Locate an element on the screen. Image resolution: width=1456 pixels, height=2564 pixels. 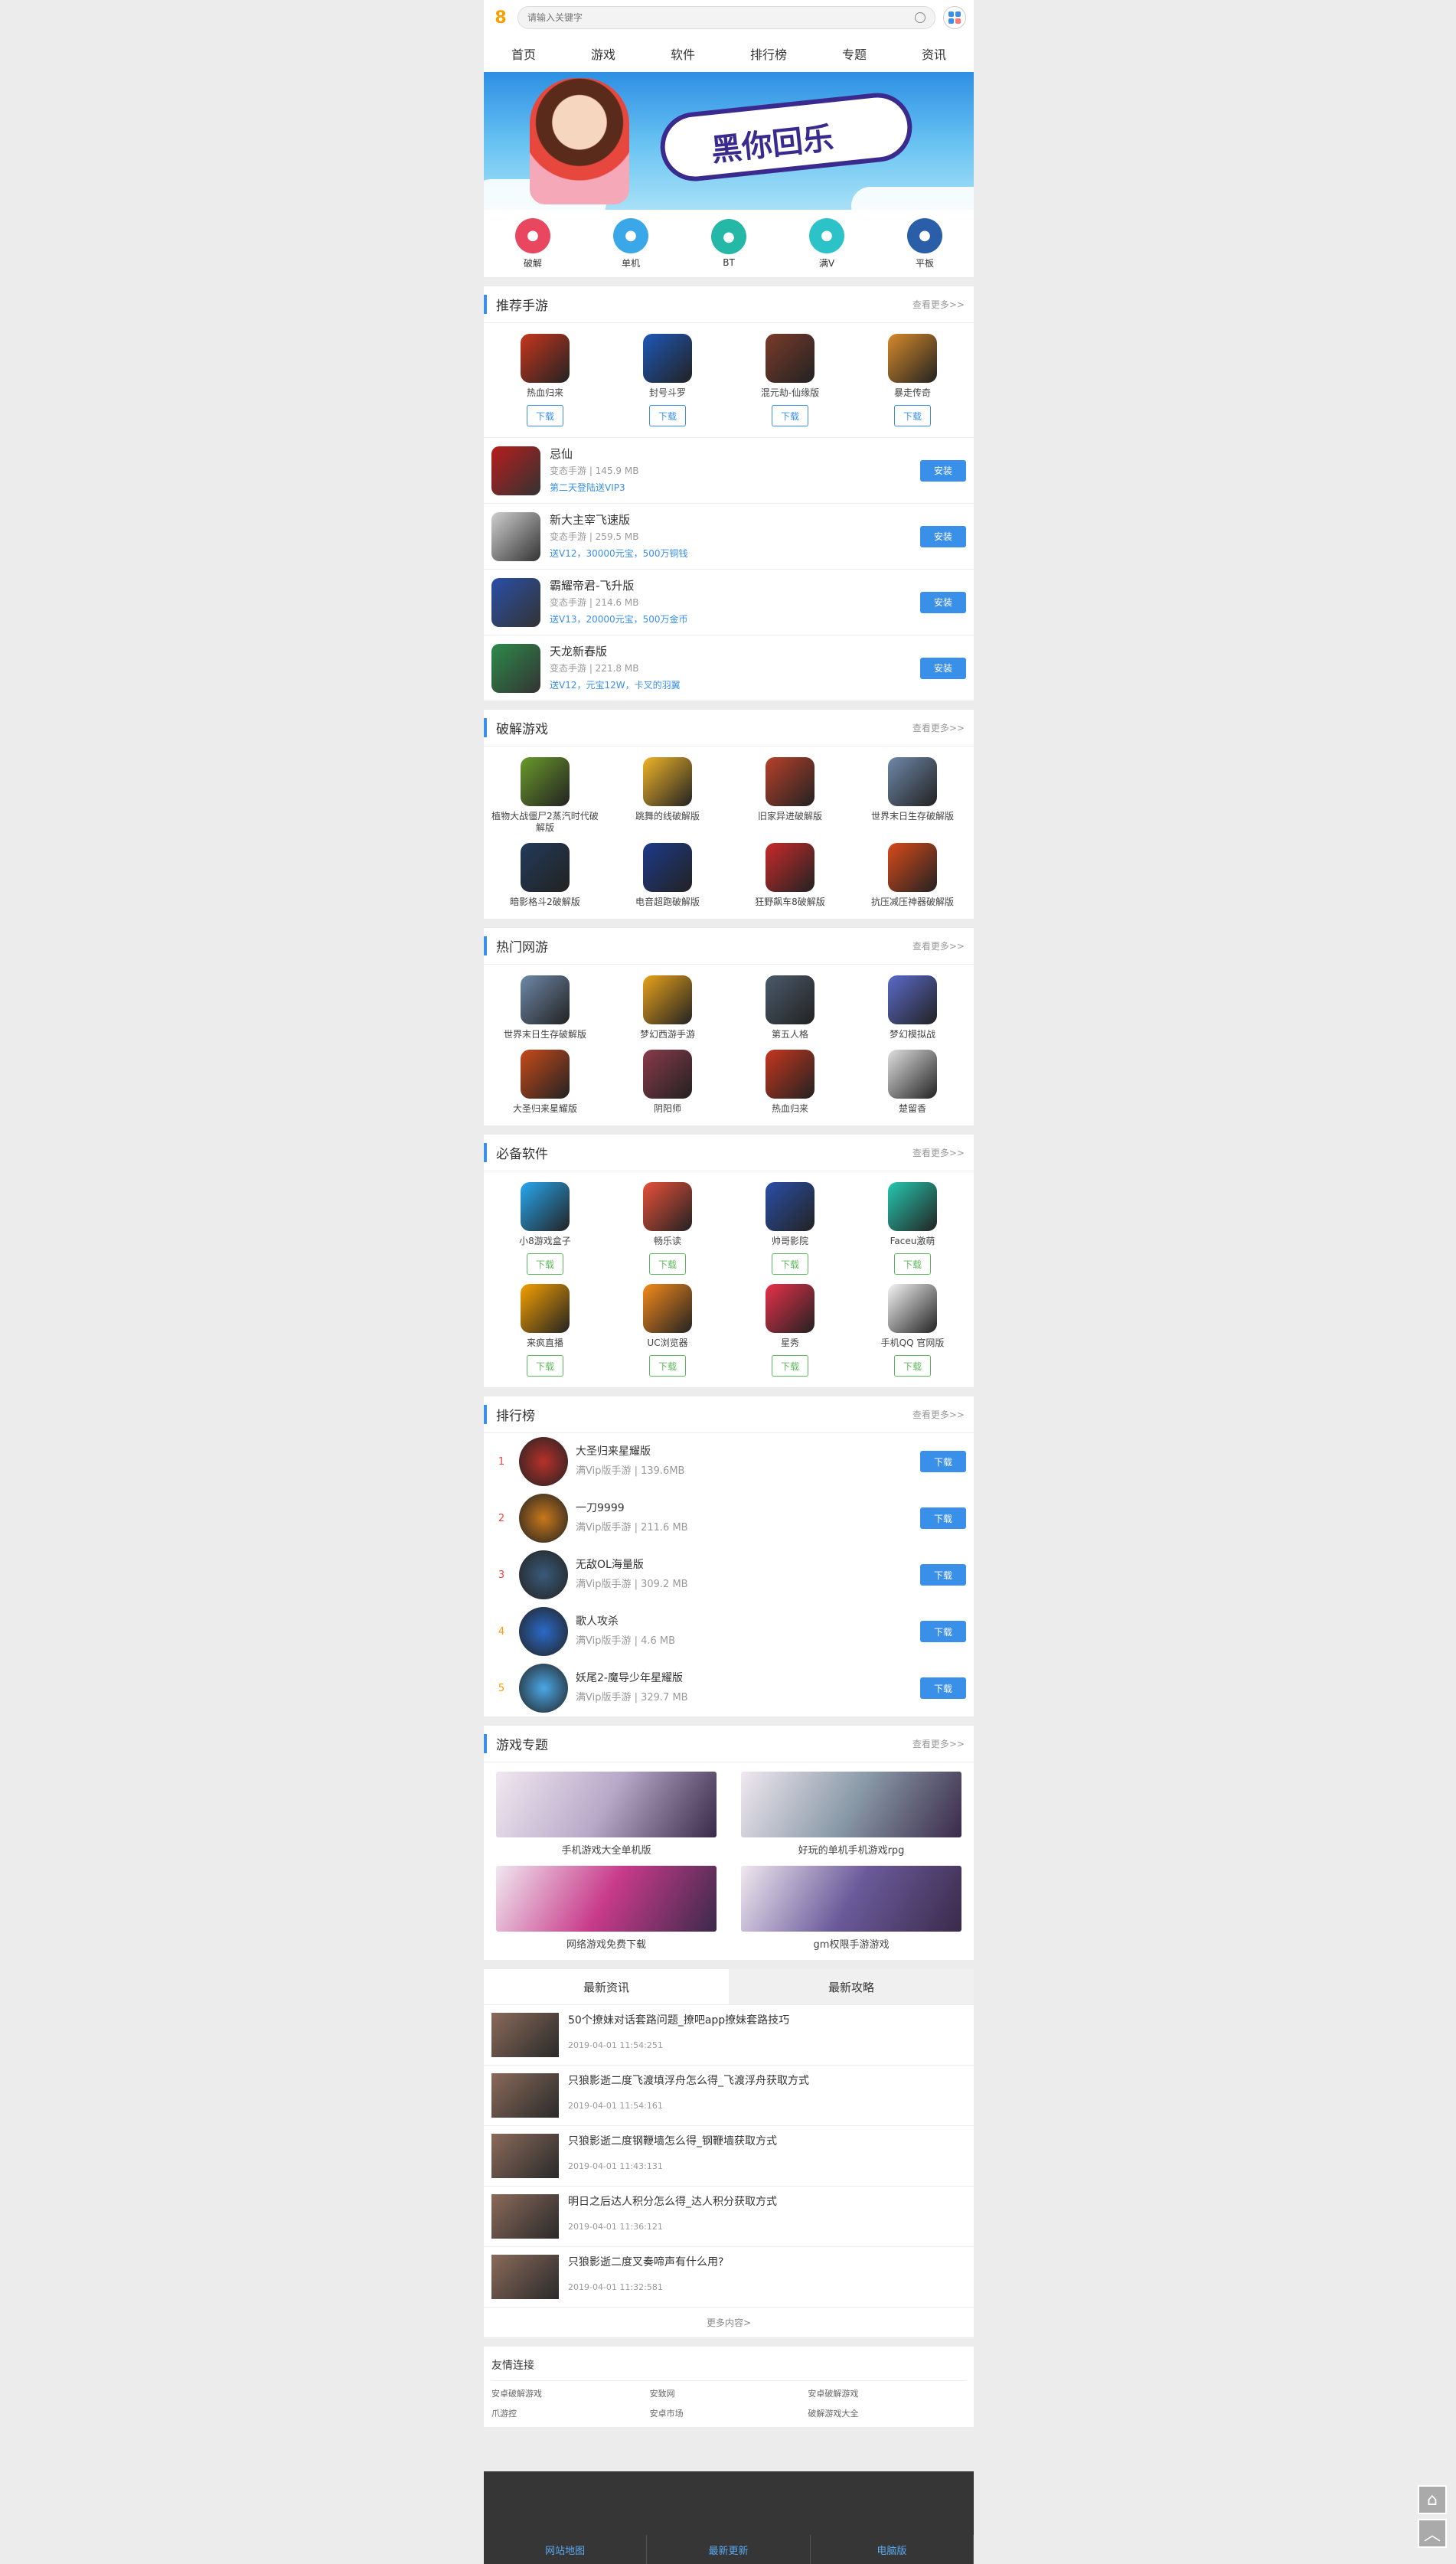
app-item: 混元劫-仙缘版 下载 is located at coordinates (790, 380).